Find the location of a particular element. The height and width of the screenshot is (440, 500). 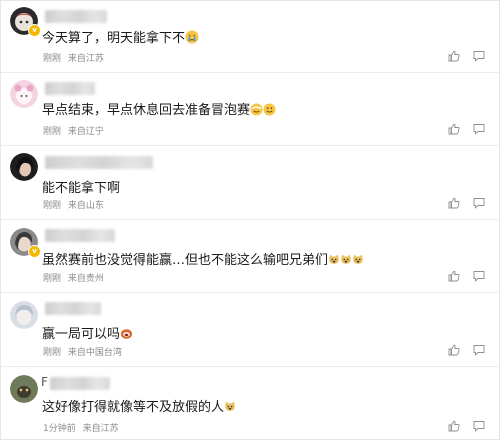

comment-time: 1分钟前 is located at coordinates (59, 429).